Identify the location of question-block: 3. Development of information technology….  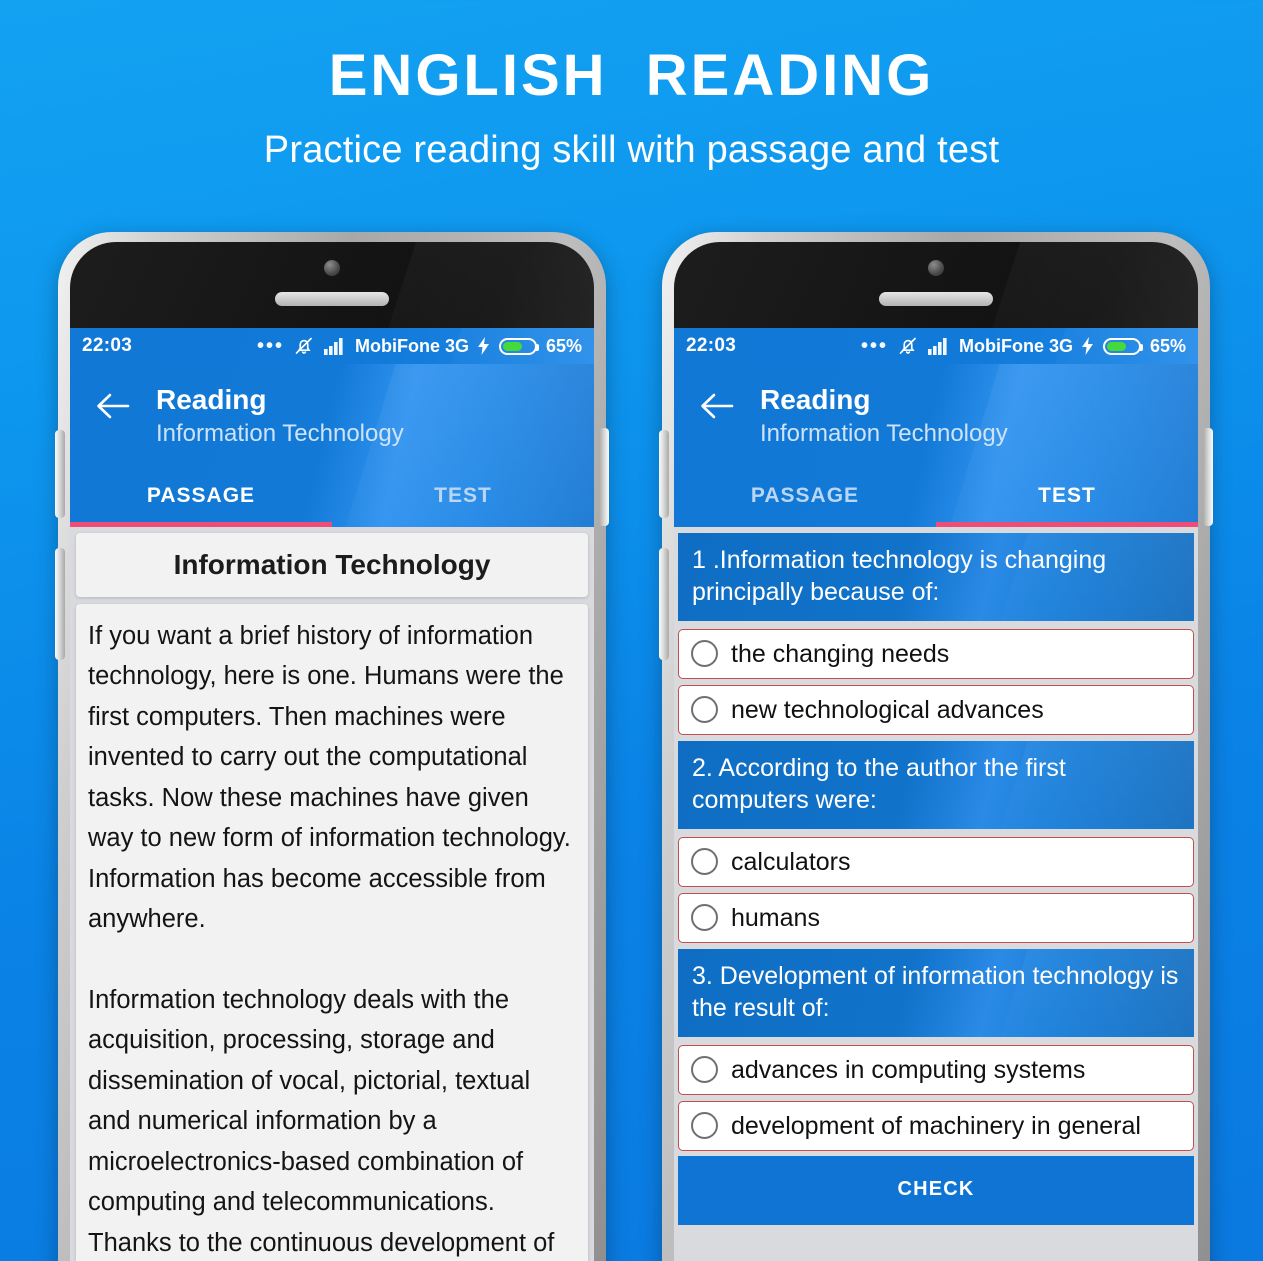
(936, 1049).